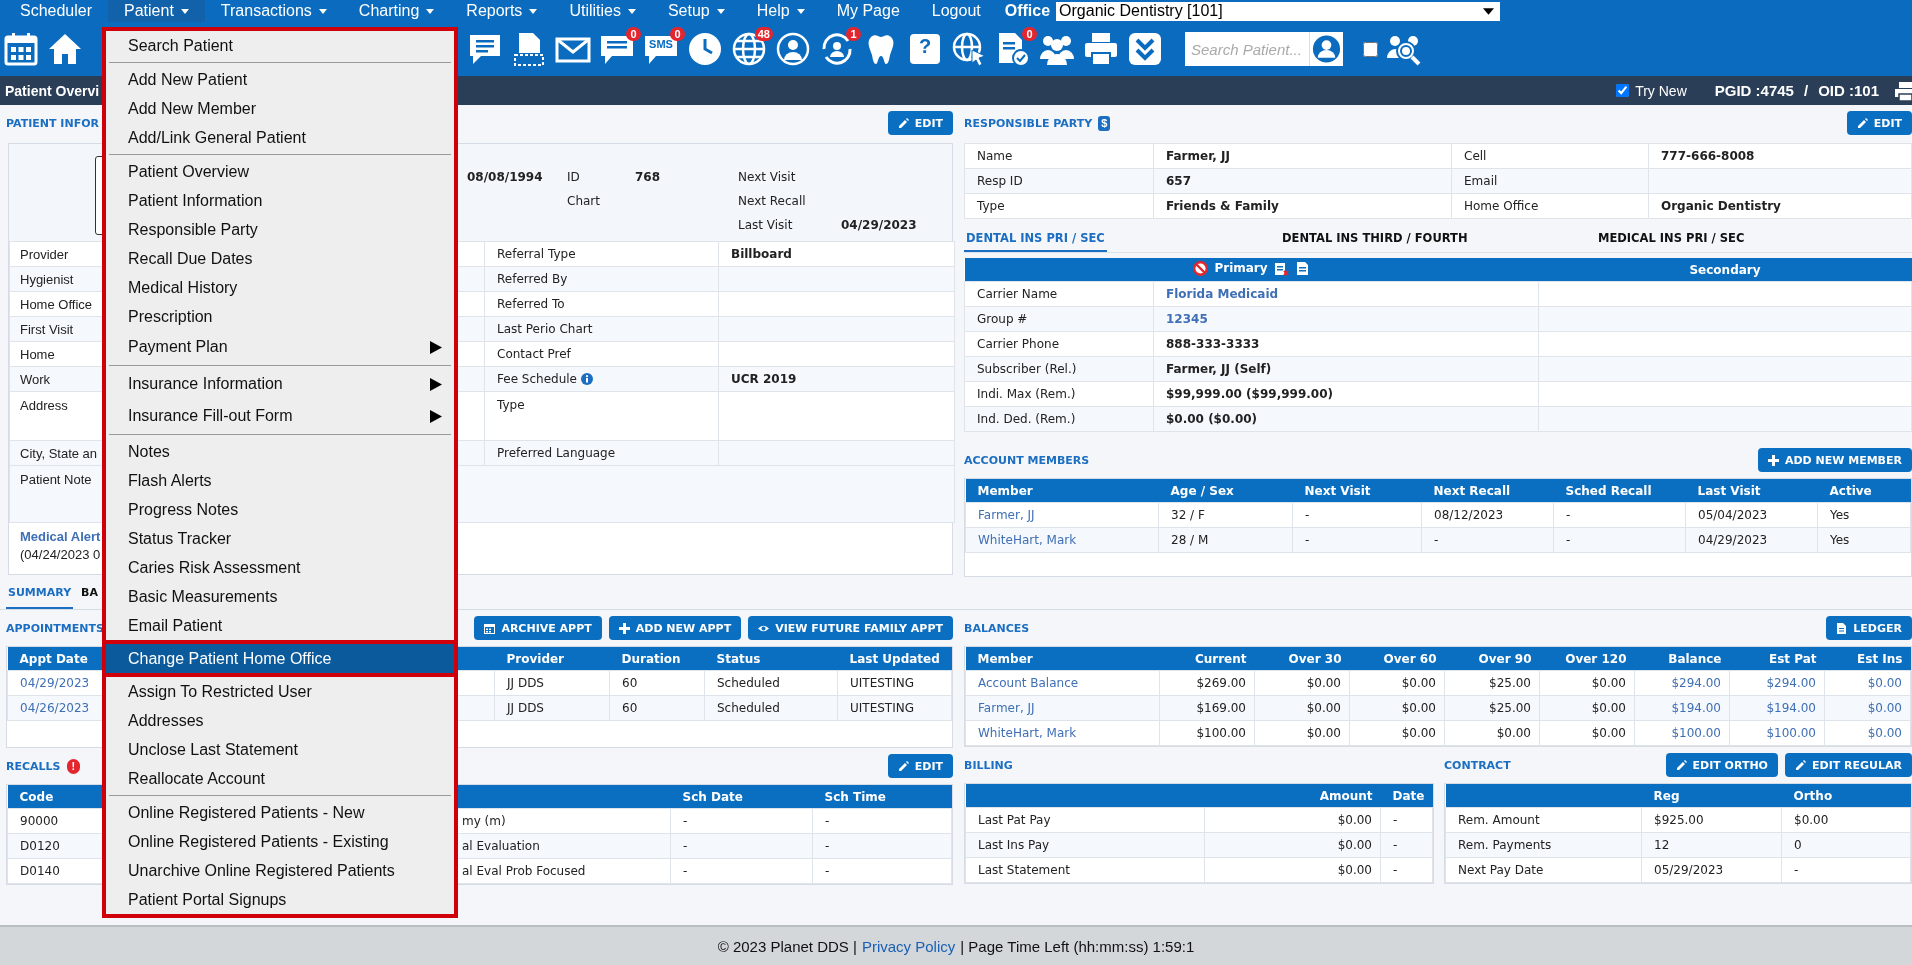 Image resolution: width=1912 pixels, height=965 pixels. What do you see at coordinates (1315, 658) in the screenshot?
I see `column-header: Over 30` at bounding box center [1315, 658].